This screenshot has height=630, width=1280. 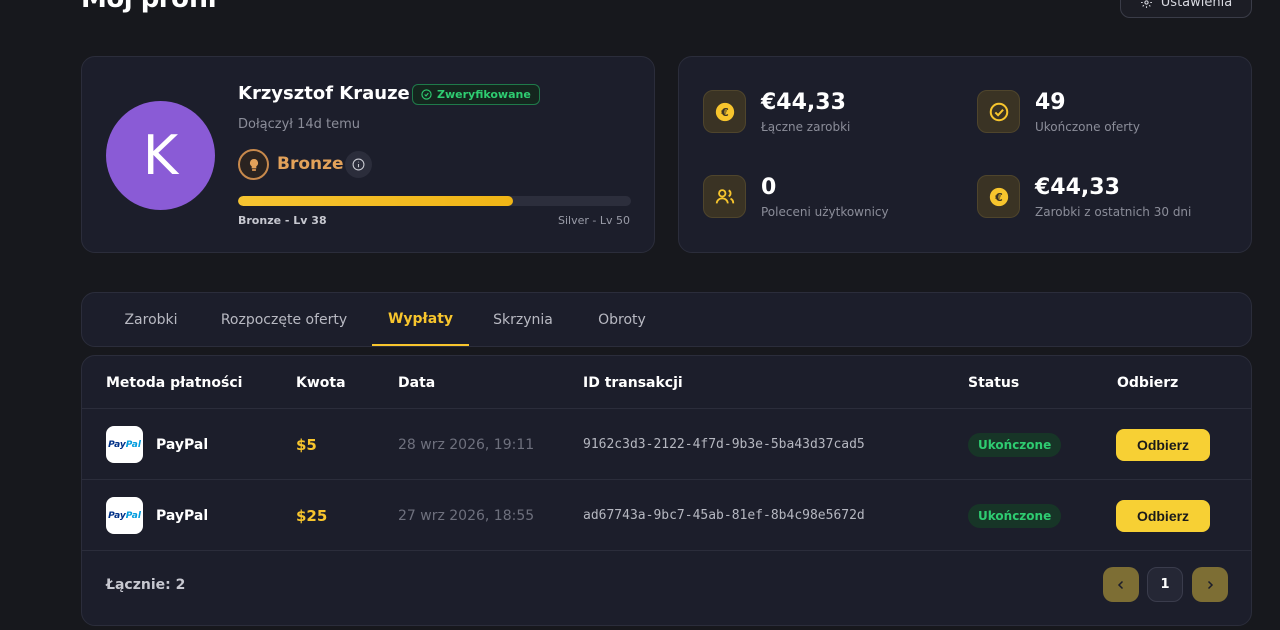 What do you see at coordinates (306, 444) in the screenshot?
I see `amount: $5` at bounding box center [306, 444].